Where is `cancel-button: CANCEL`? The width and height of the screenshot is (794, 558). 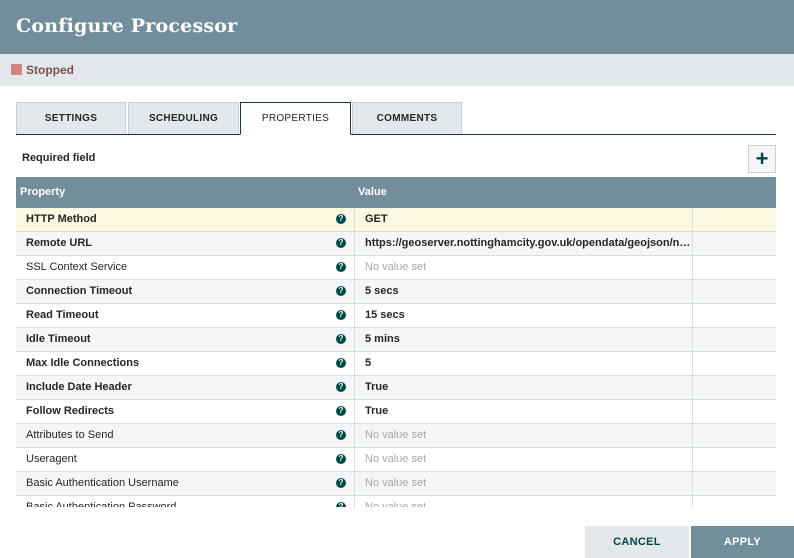 cancel-button: CANCEL is located at coordinates (637, 542).